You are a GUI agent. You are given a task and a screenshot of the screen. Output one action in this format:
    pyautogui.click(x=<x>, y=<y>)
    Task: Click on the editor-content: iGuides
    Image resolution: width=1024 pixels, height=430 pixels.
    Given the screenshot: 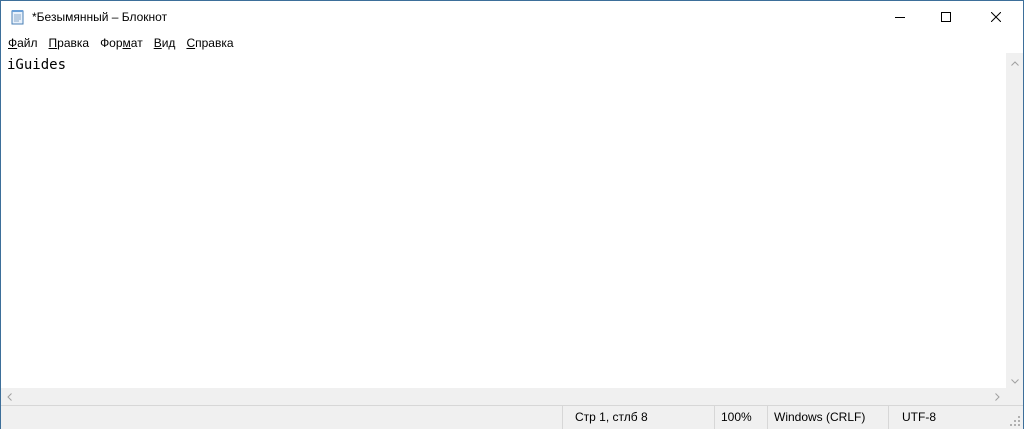 What is the action you would take?
    pyautogui.click(x=36, y=65)
    